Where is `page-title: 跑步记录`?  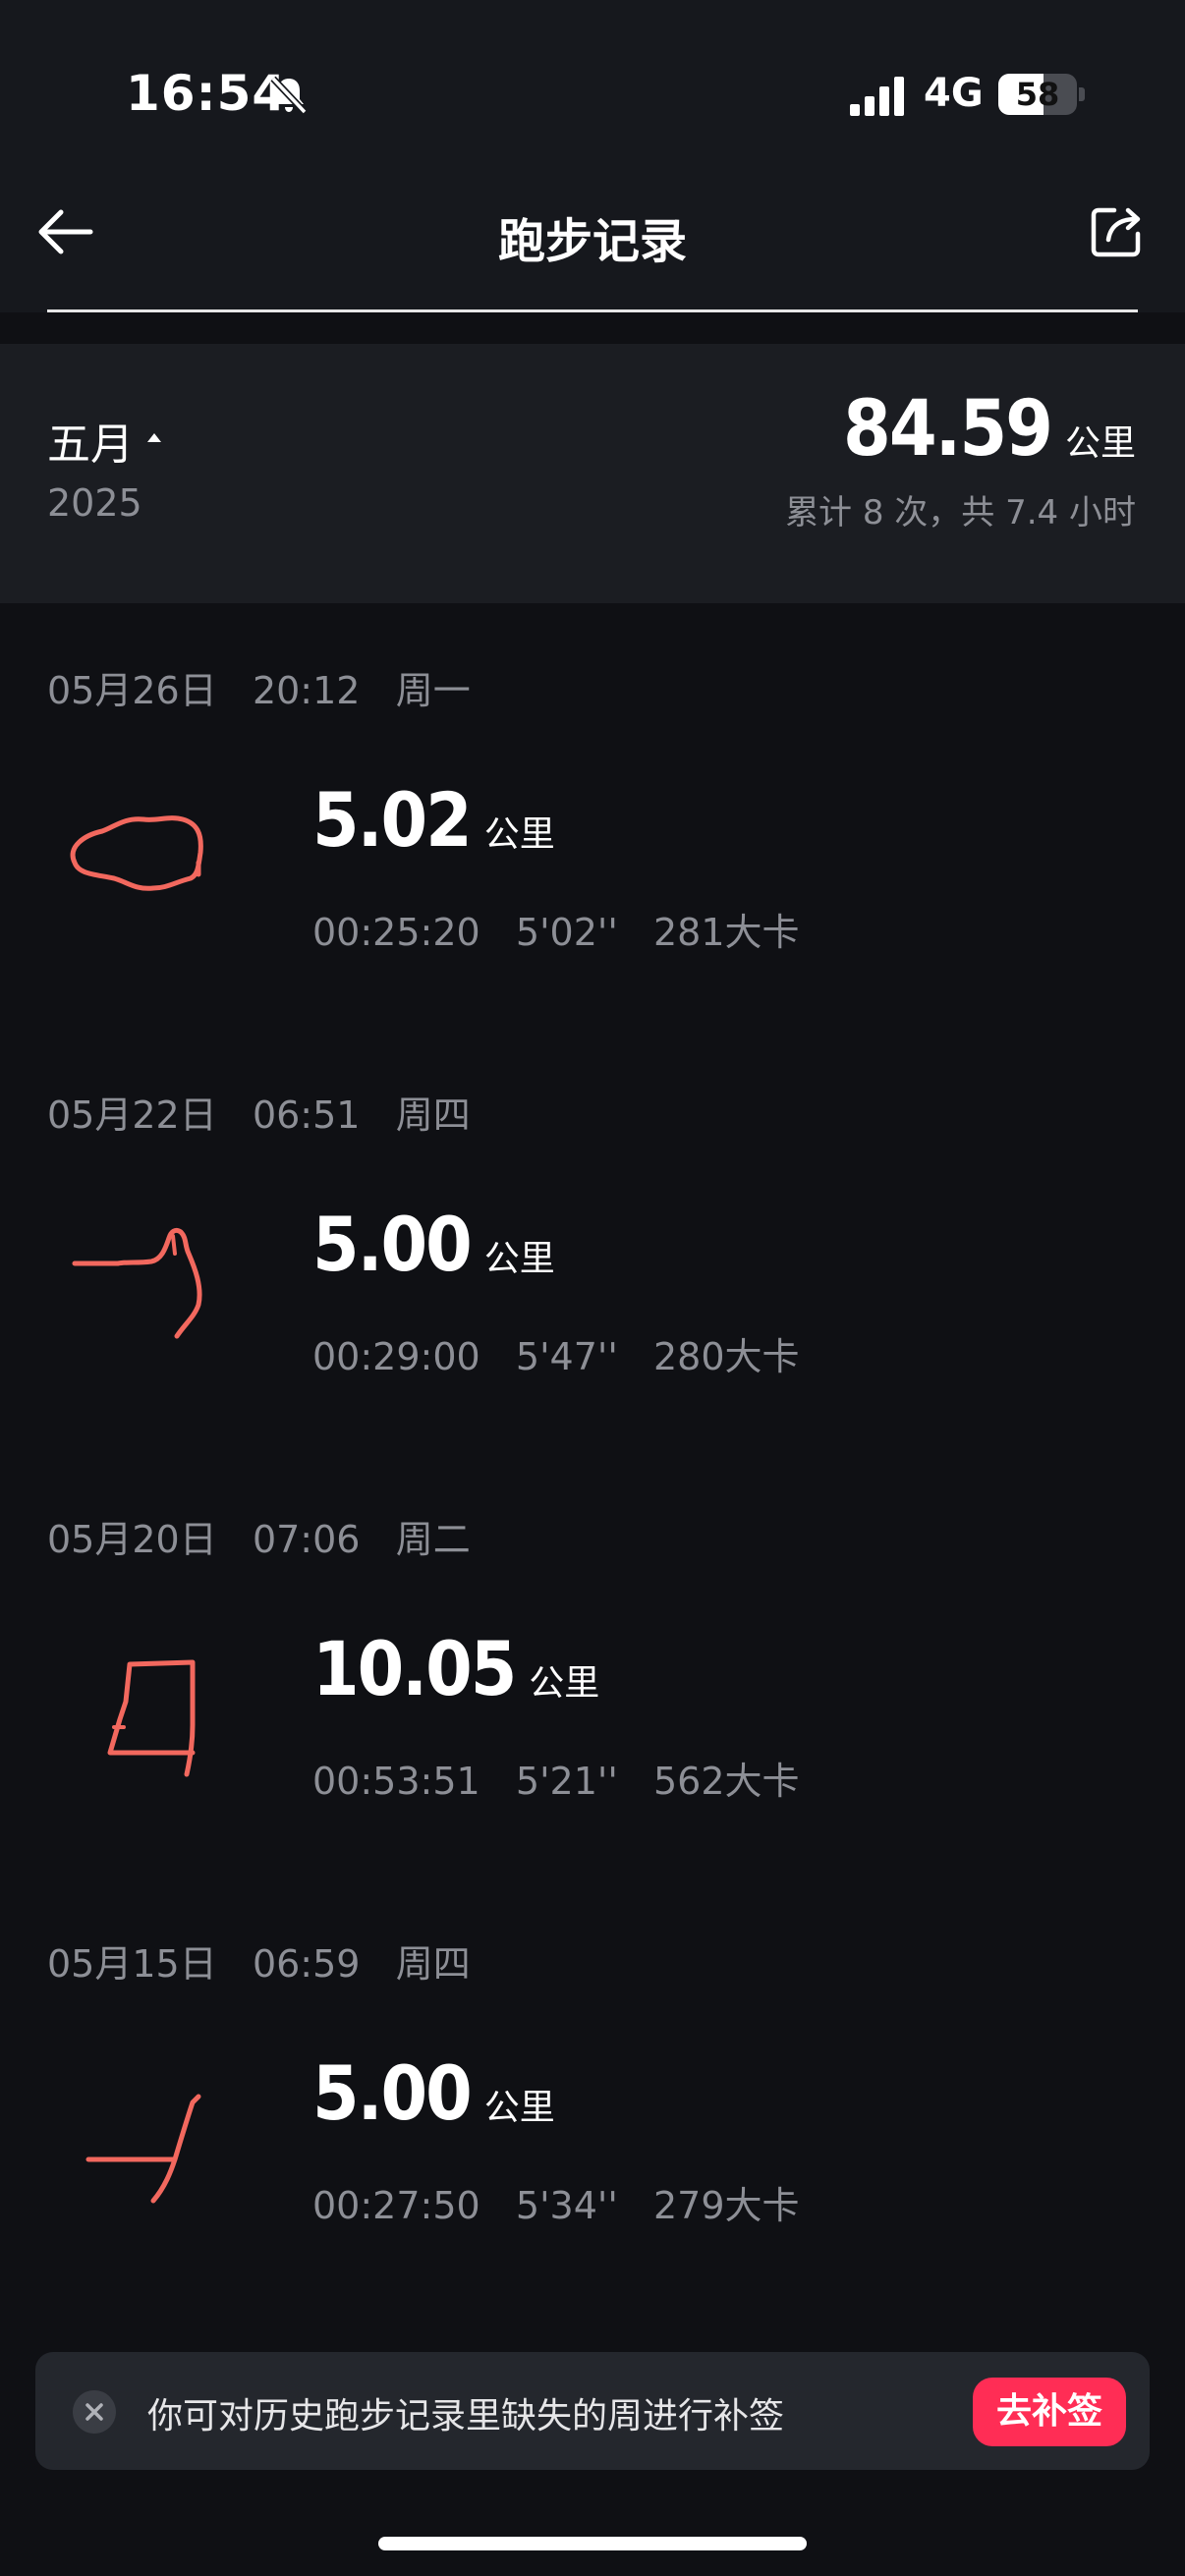 page-title: 跑步记录 is located at coordinates (592, 241).